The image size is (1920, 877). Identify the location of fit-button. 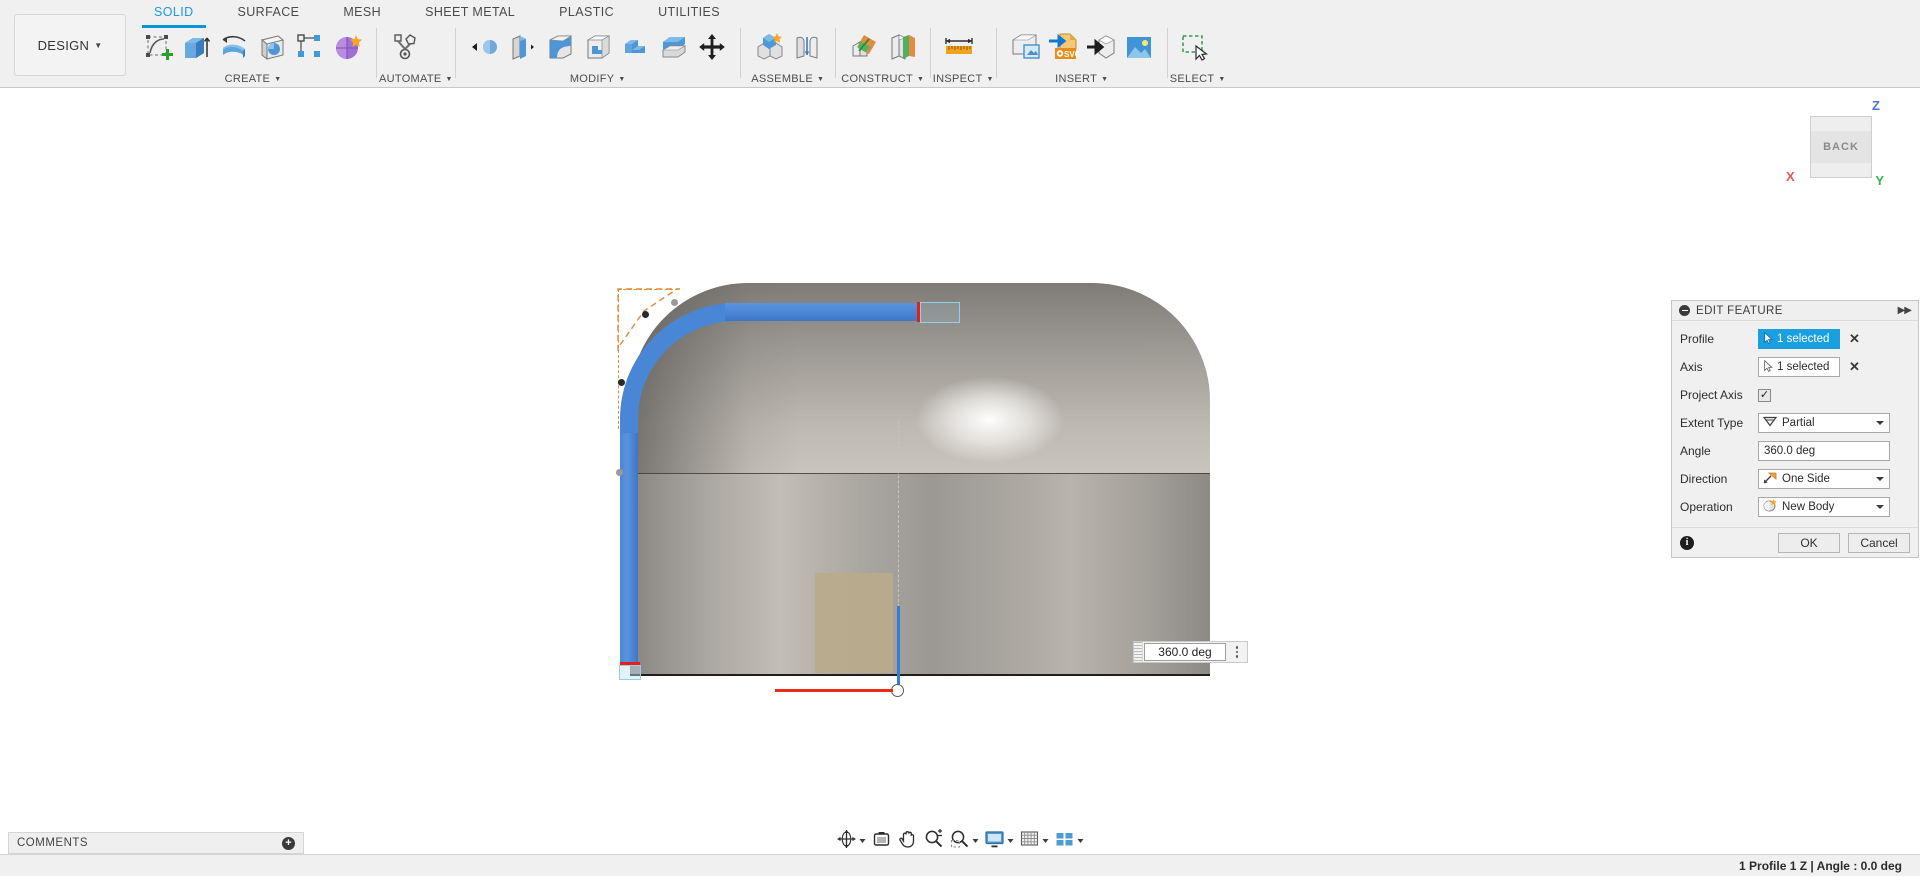
(964, 841).